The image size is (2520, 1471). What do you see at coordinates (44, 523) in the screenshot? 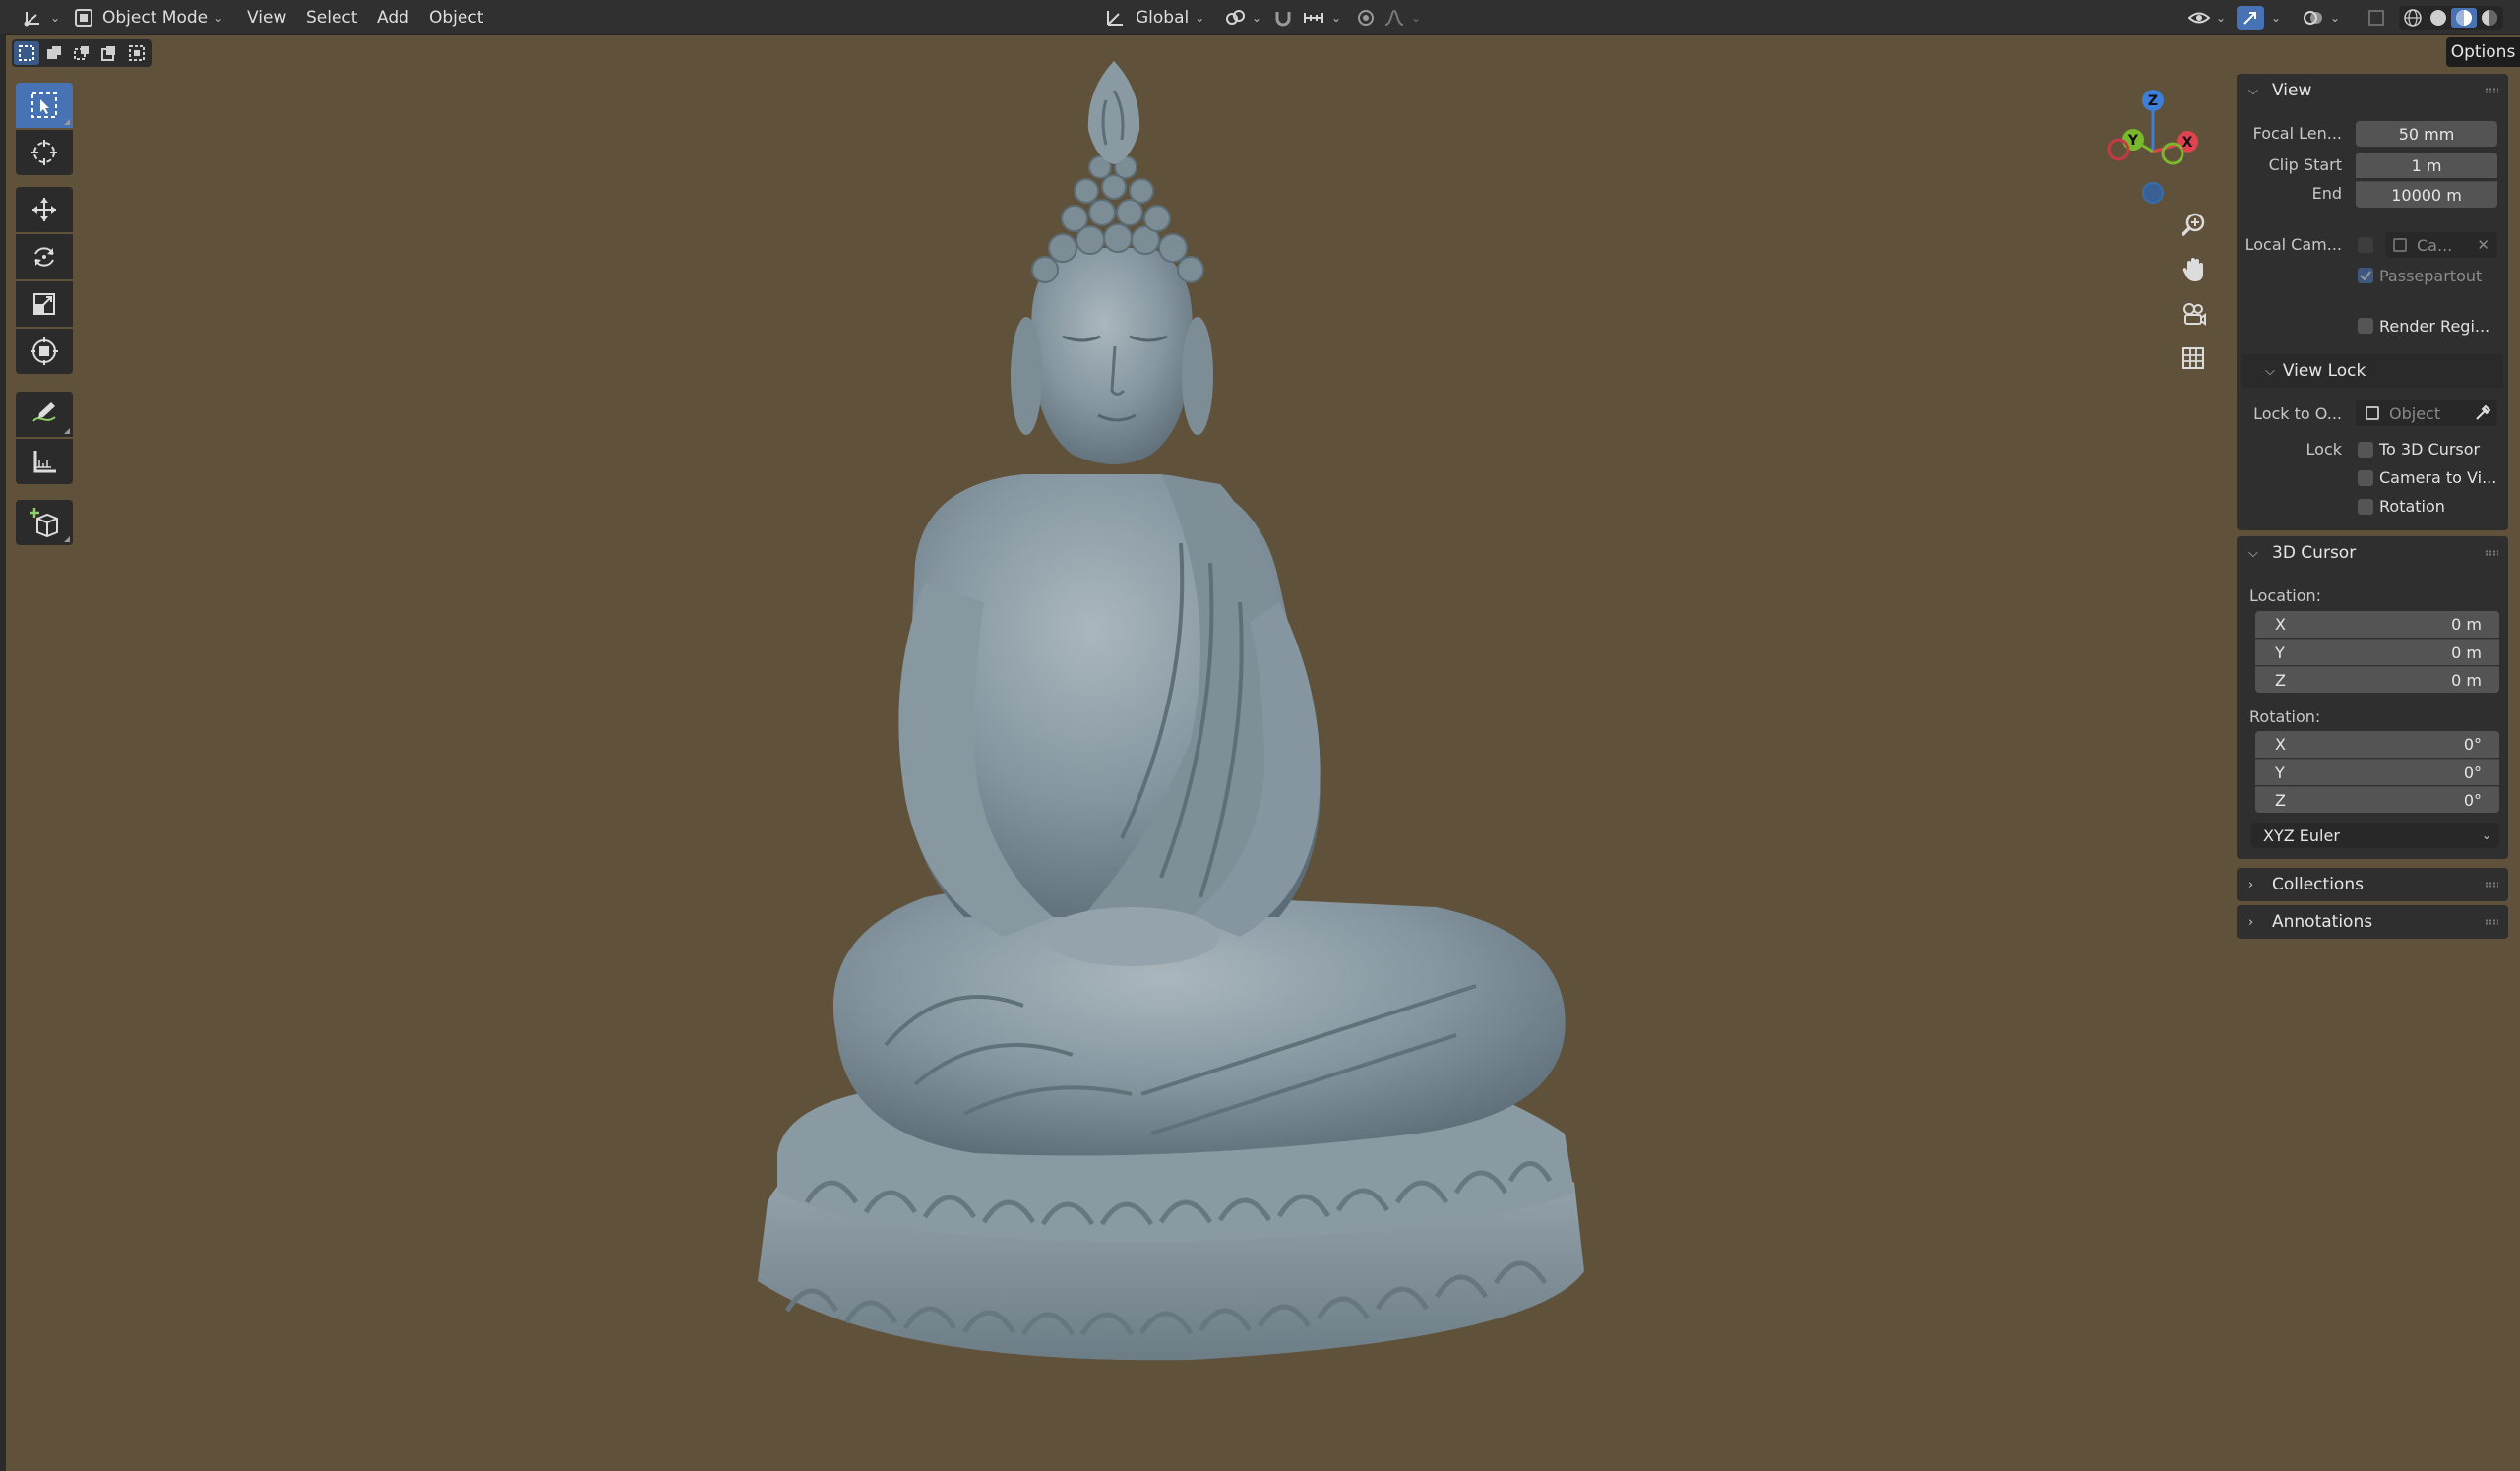
I see `add-cube-tool` at bounding box center [44, 523].